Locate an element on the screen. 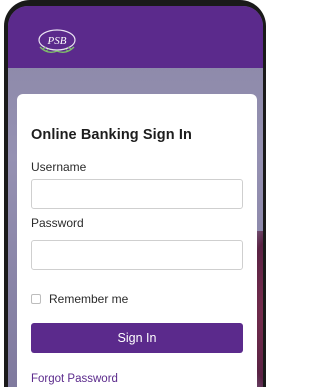 The height and width of the screenshot is (387, 320). logo-text: PSB is located at coordinates (57, 41).